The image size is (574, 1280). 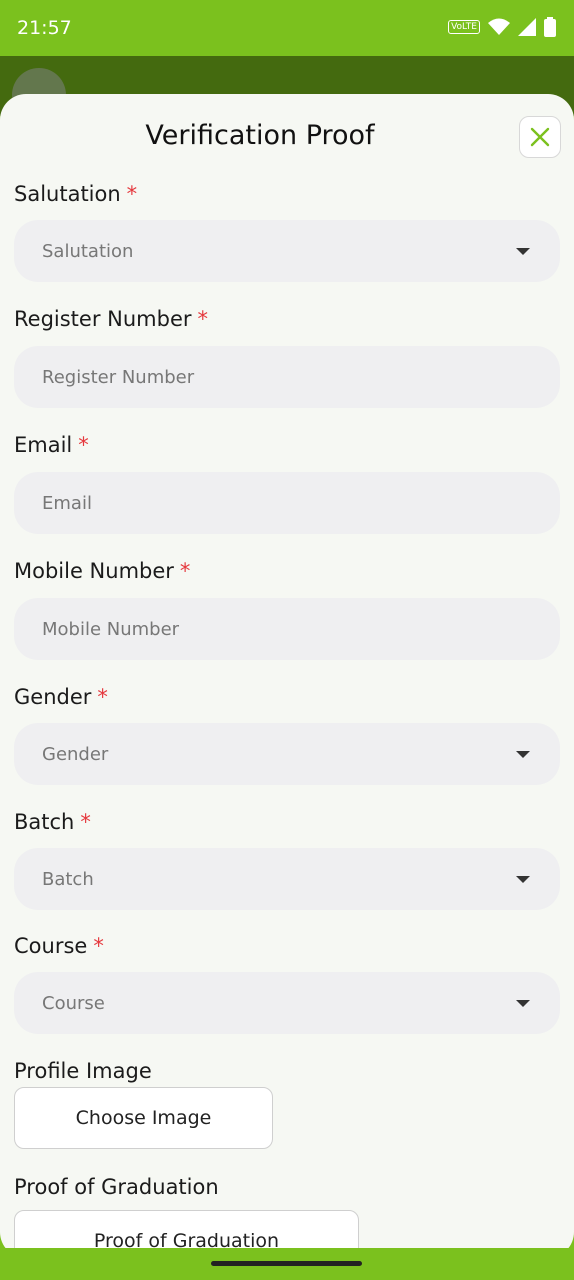 I want to click on wifi-icon, so click(x=499, y=26).